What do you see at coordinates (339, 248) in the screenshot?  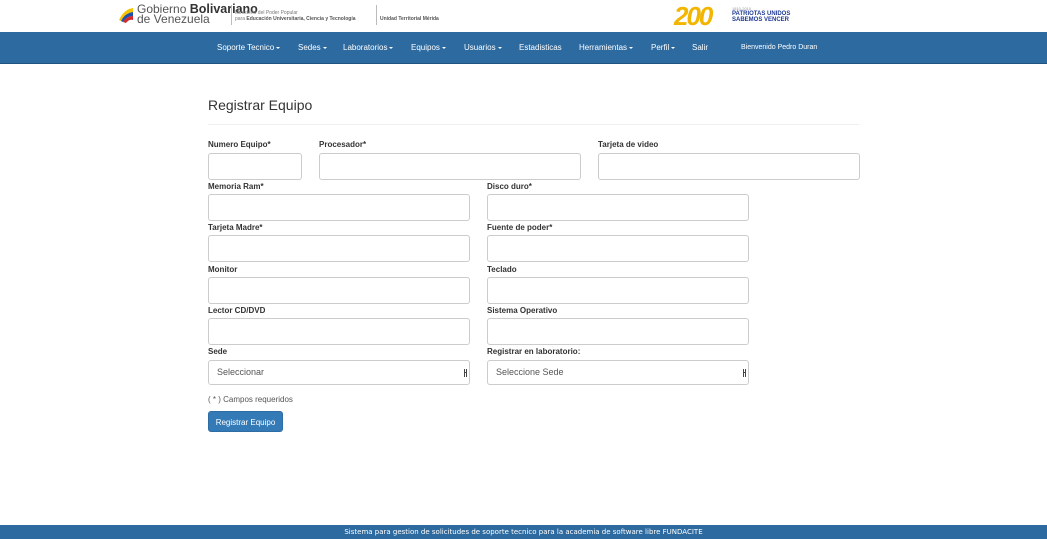 I see `tarjeta-madre-input` at bounding box center [339, 248].